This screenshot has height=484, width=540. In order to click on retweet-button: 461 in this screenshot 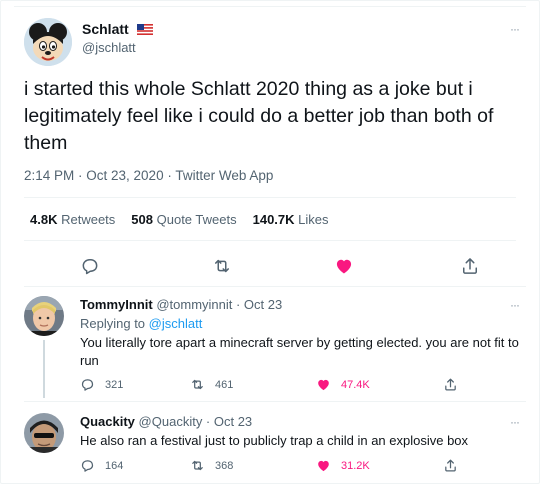, I will do `click(211, 384)`.